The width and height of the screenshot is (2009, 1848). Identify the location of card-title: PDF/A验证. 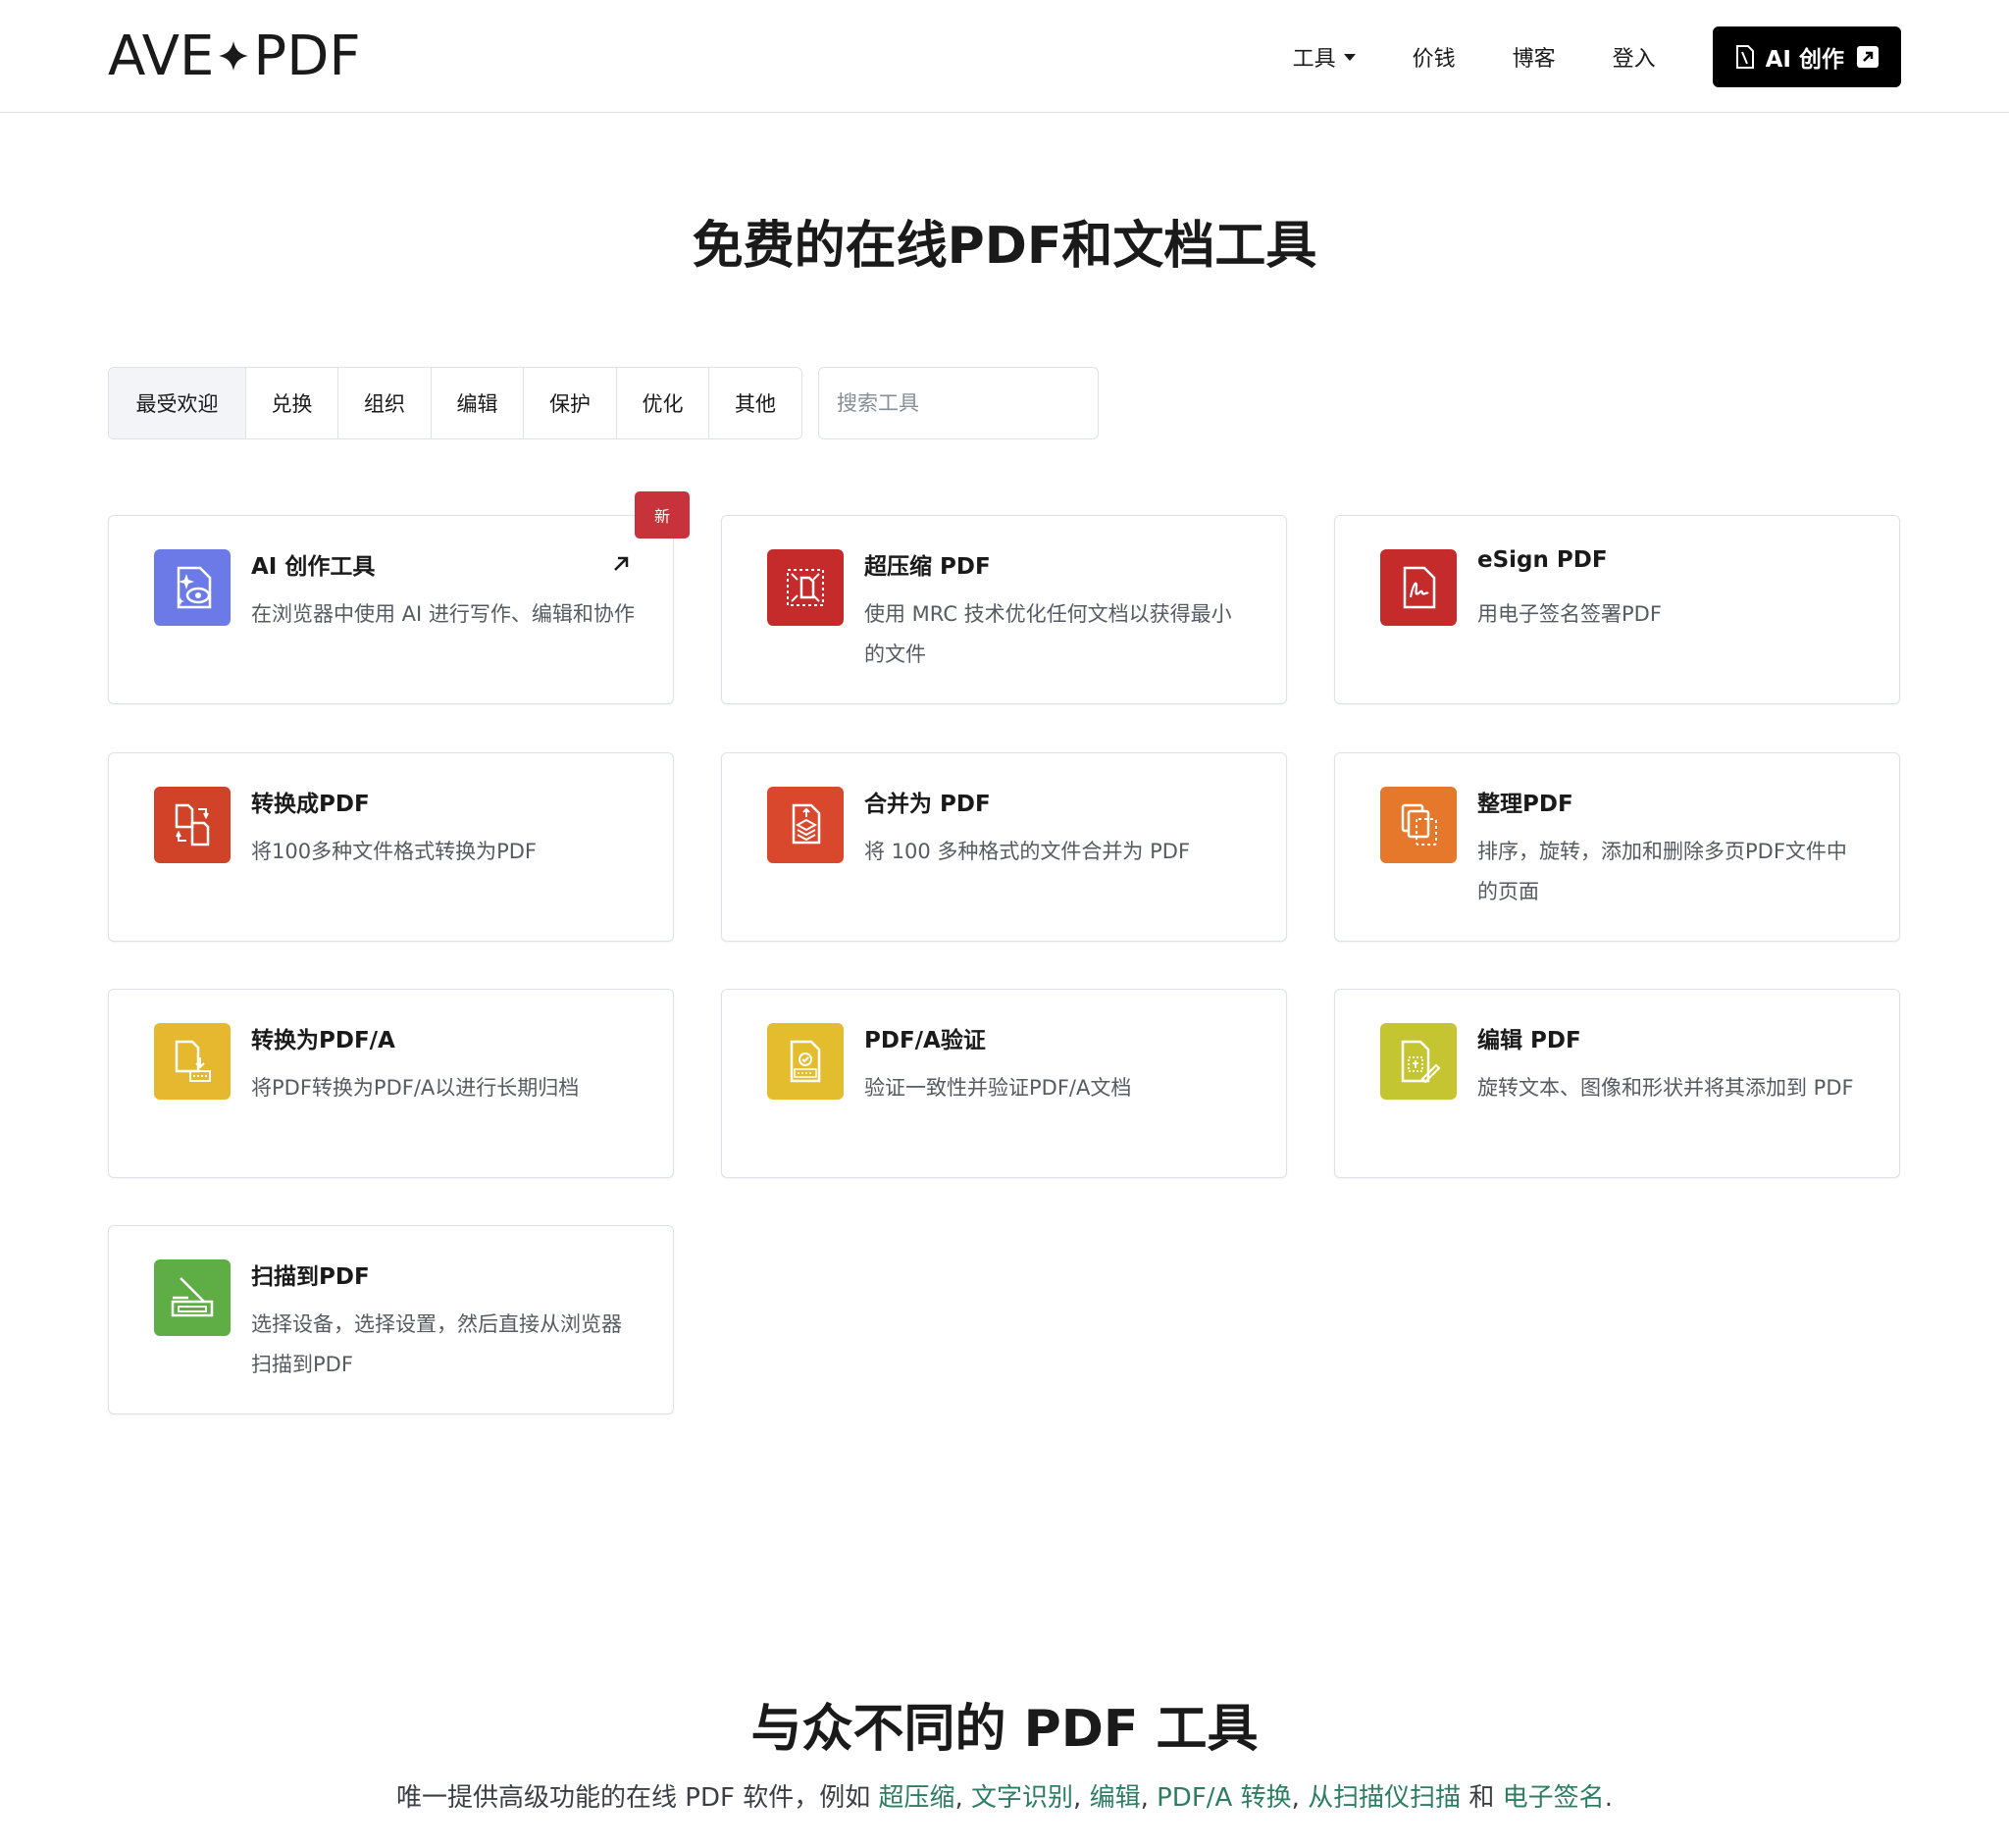
(925, 1040).